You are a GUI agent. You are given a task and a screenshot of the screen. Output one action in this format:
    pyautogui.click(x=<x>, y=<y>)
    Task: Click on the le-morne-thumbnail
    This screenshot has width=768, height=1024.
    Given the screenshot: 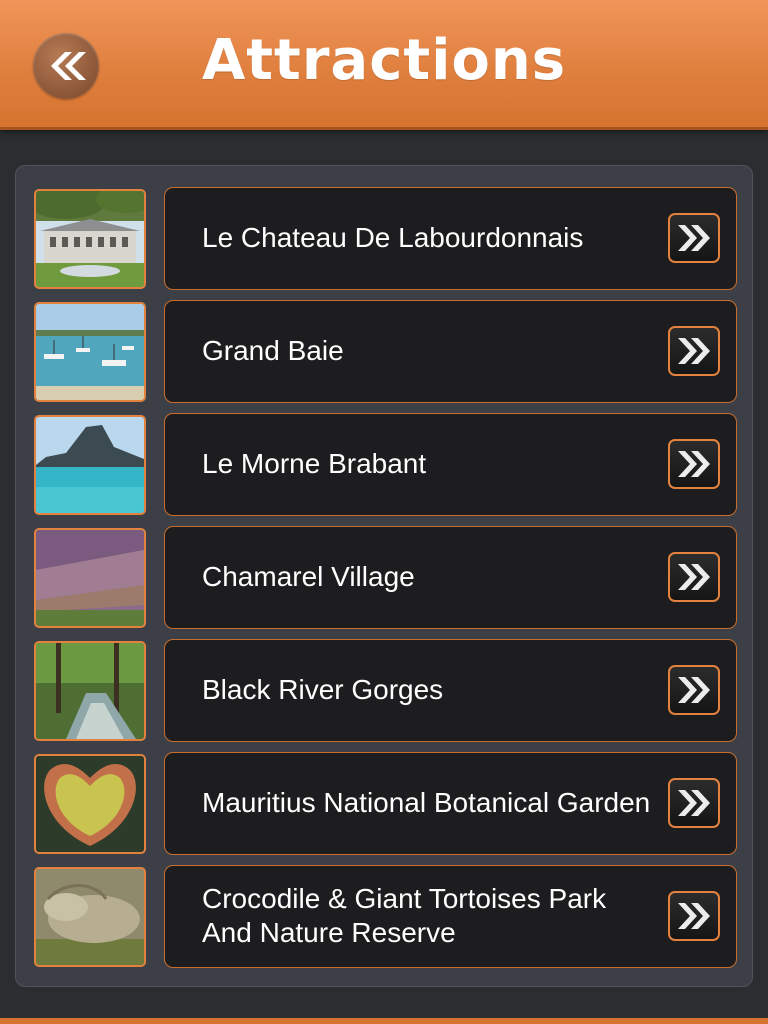 What is the action you would take?
    pyautogui.click(x=90, y=465)
    